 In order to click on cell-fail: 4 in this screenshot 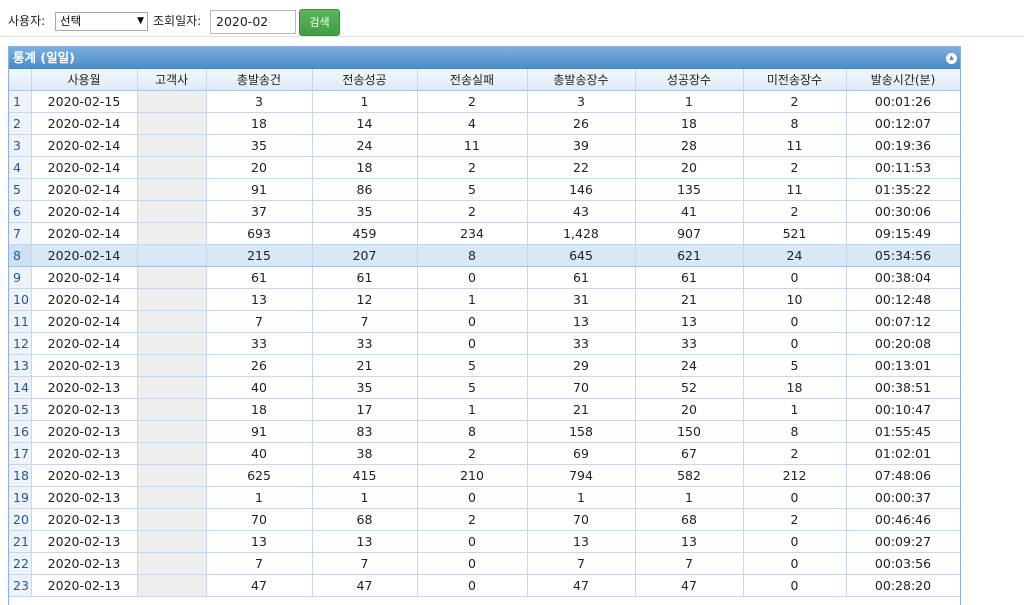, I will do `click(472, 123)`.